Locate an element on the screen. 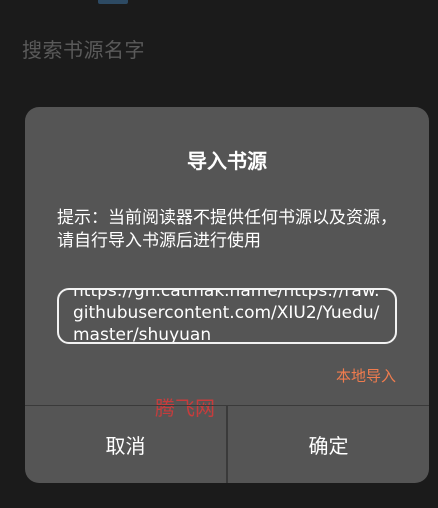 The height and width of the screenshot is (508, 438). cancel-button: 取消 is located at coordinates (125, 444).